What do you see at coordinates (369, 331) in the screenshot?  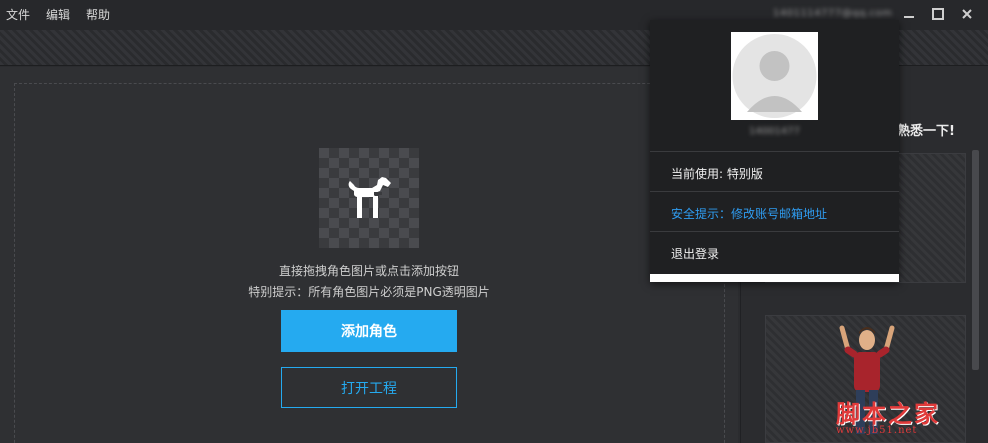 I see `add-character-button: 添加角色` at bounding box center [369, 331].